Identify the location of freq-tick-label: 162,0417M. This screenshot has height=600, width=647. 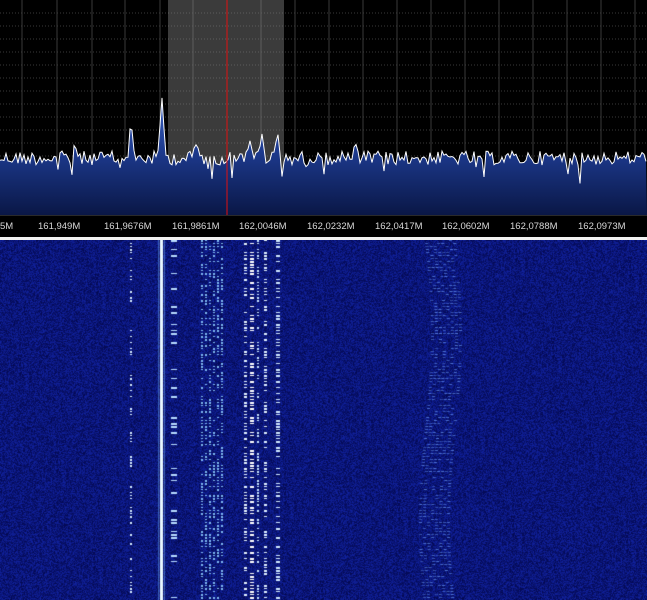
(399, 226).